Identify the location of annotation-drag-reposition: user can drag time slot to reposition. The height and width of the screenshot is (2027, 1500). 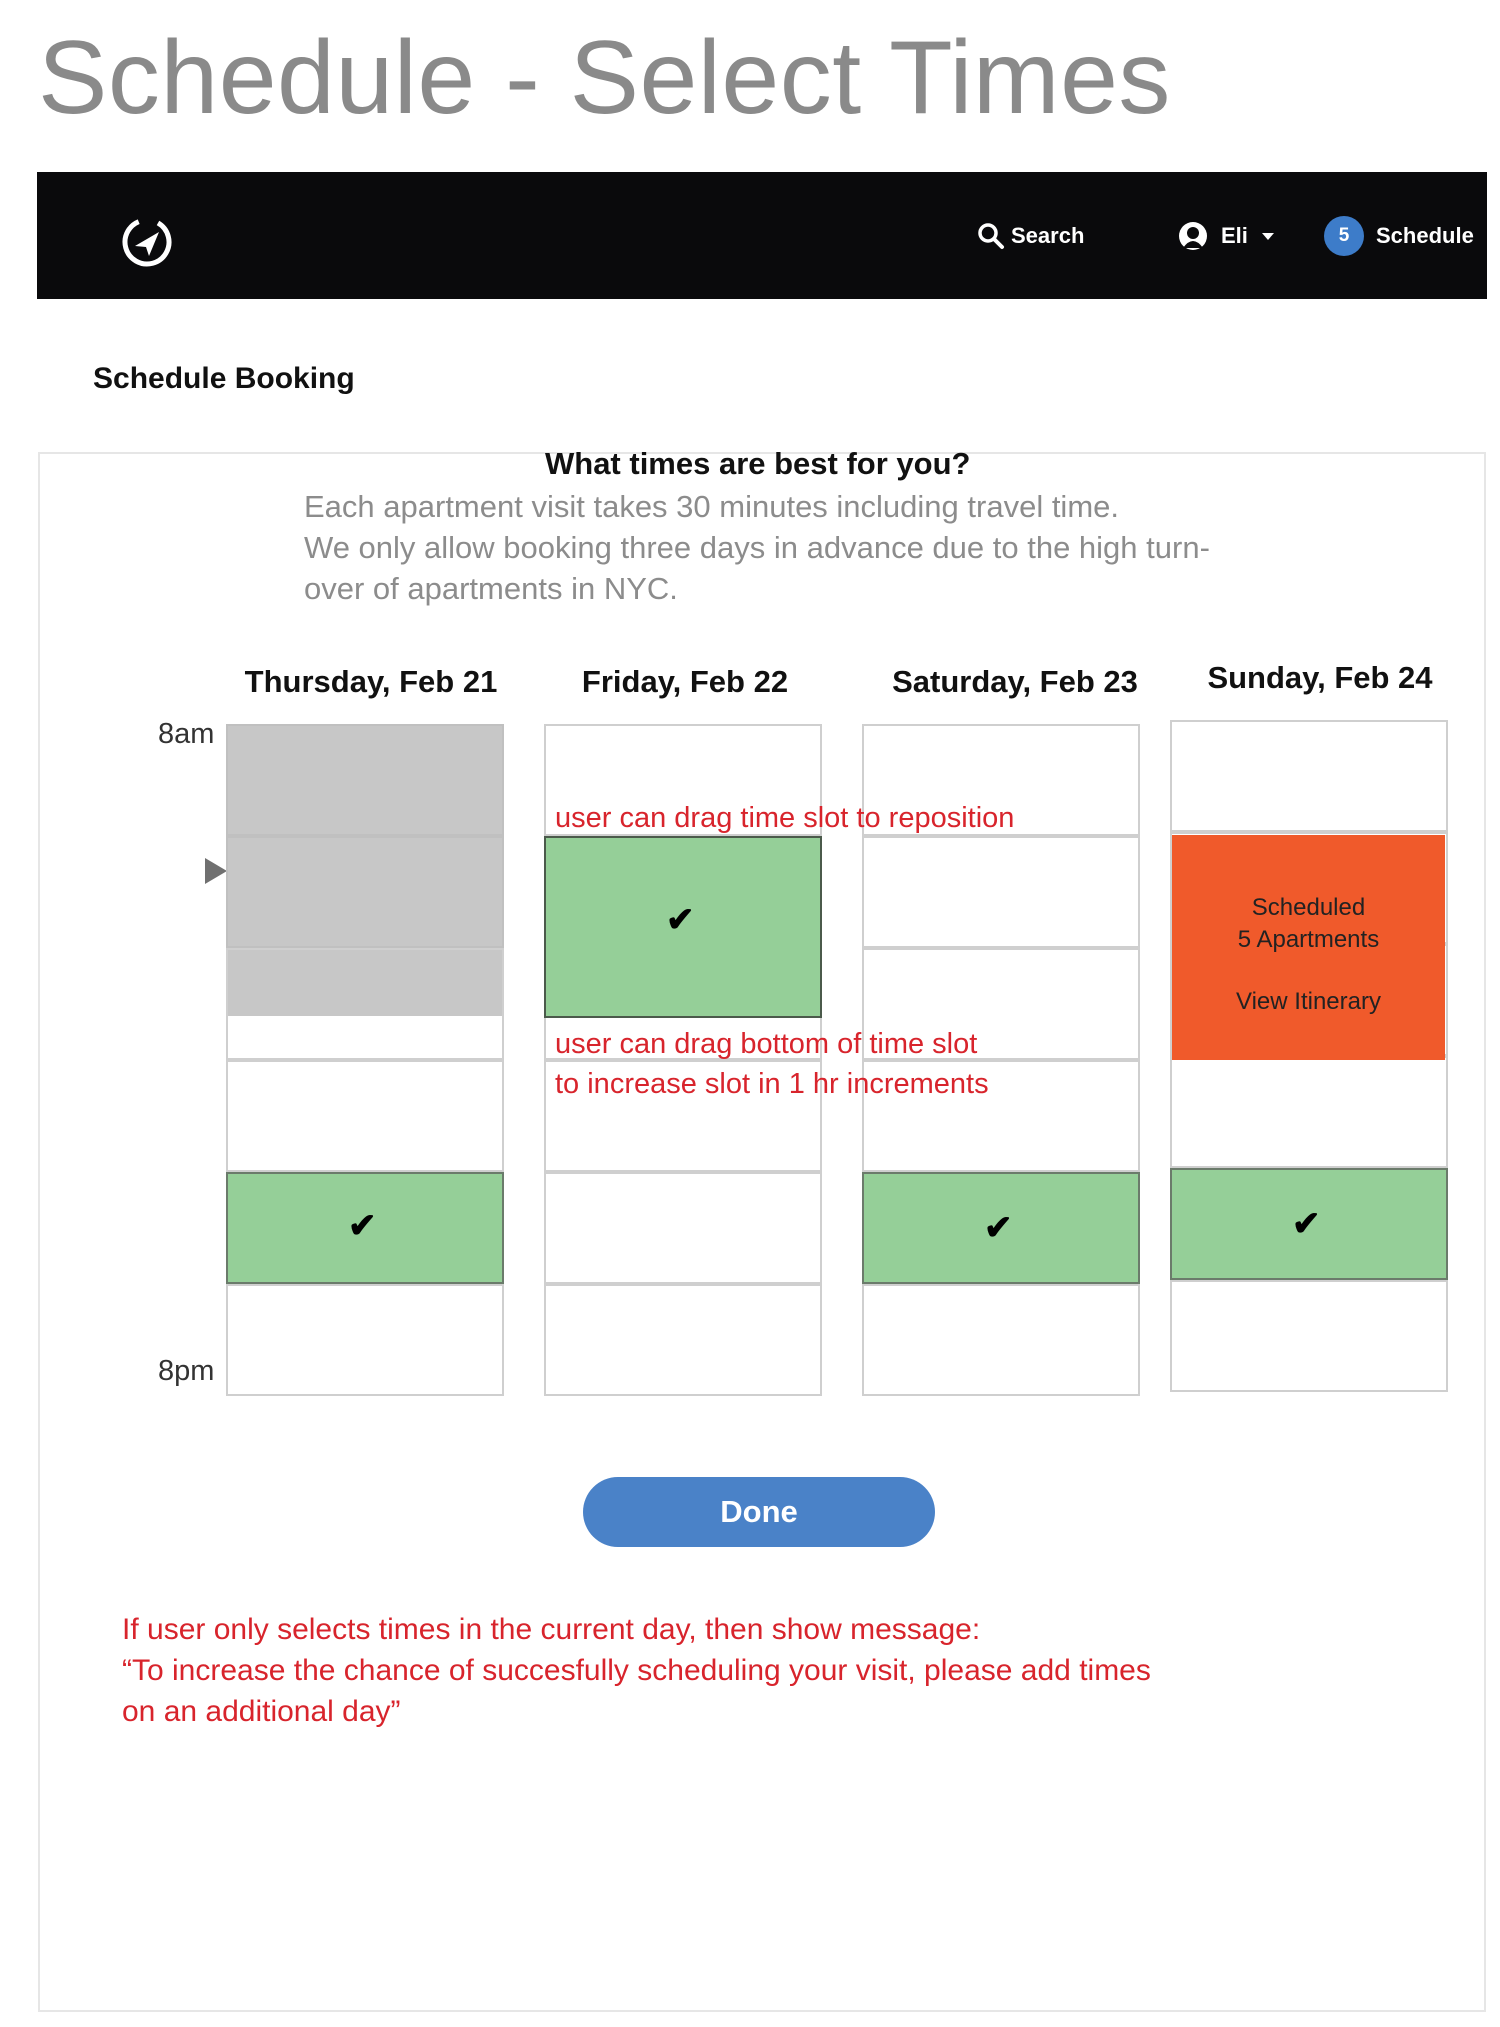
(785, 818).